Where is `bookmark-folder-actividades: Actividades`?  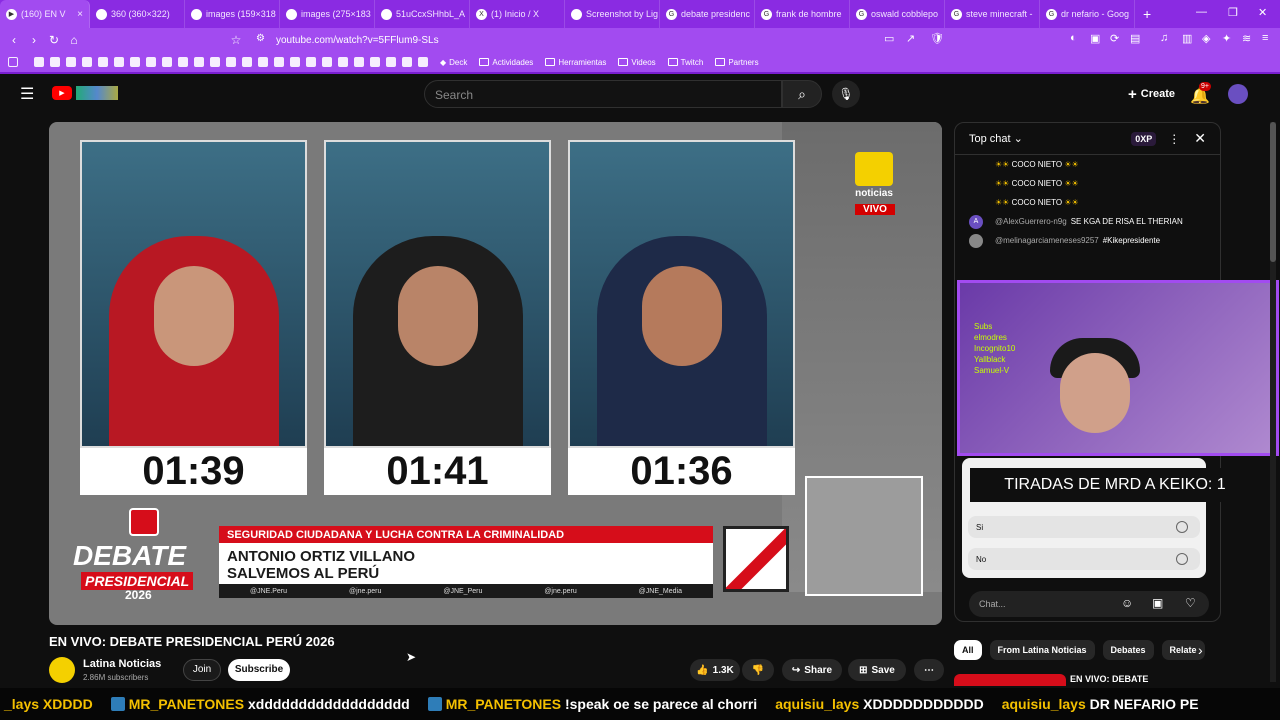
bookmark-folder-actividades: Actividades is located at coordinates (506, 62).